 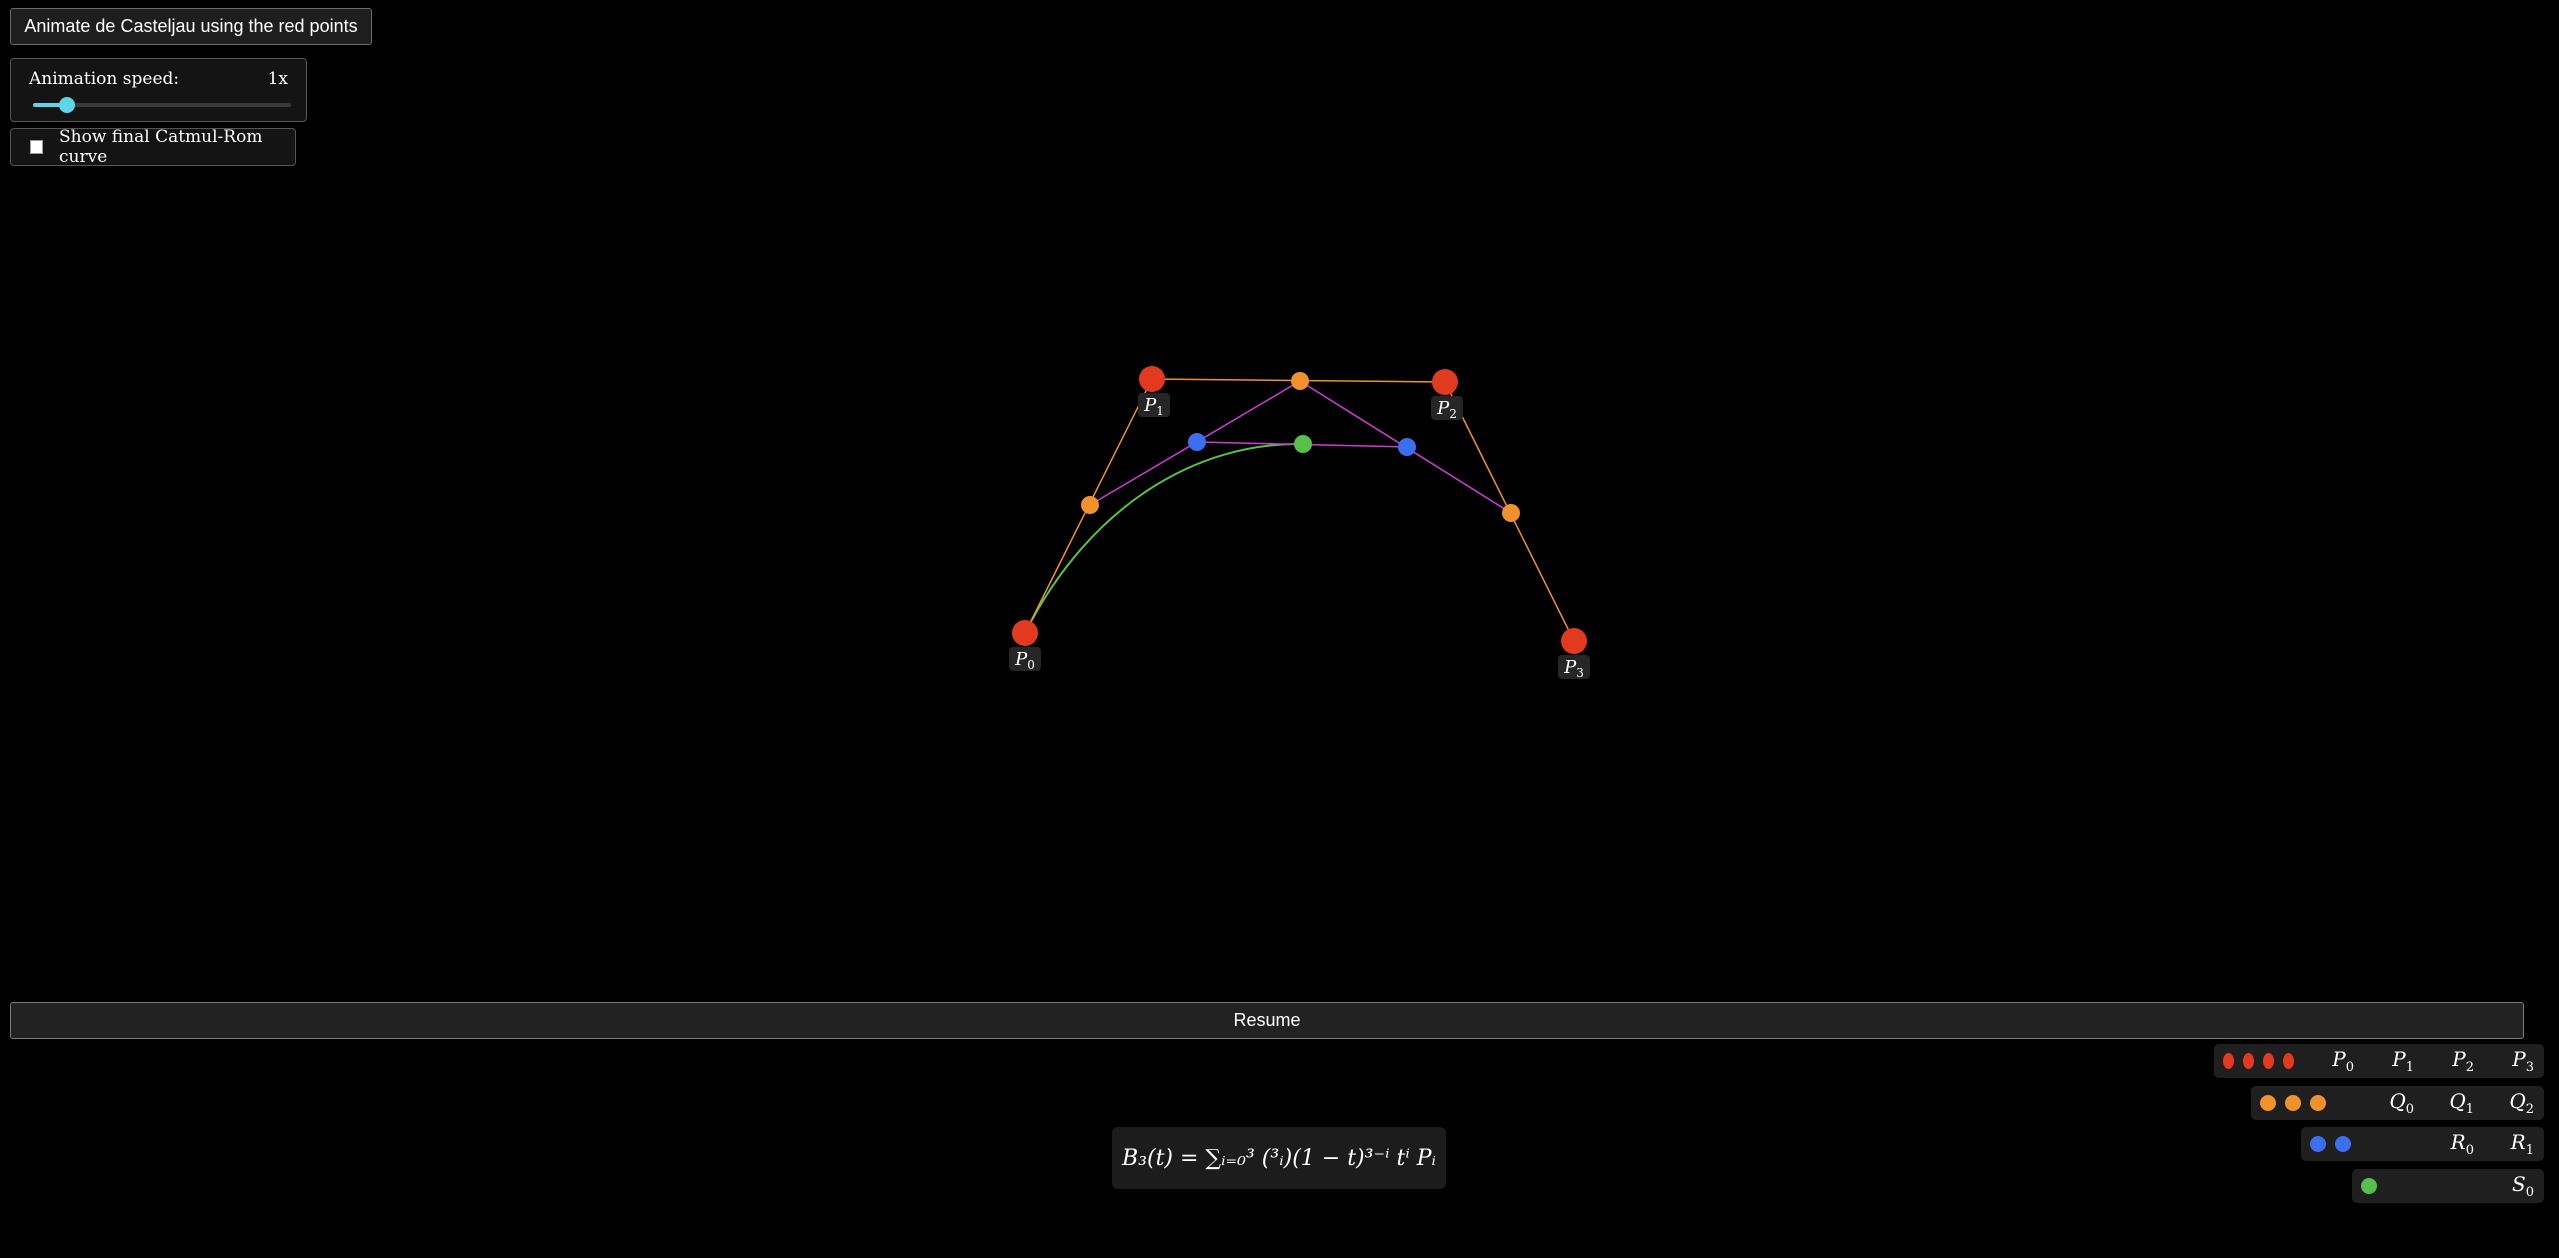 What do you see at coordinates (2521, 1103) in the screenshot?
I see `legend-label: Q2` at bounding box center [2521, 1103].